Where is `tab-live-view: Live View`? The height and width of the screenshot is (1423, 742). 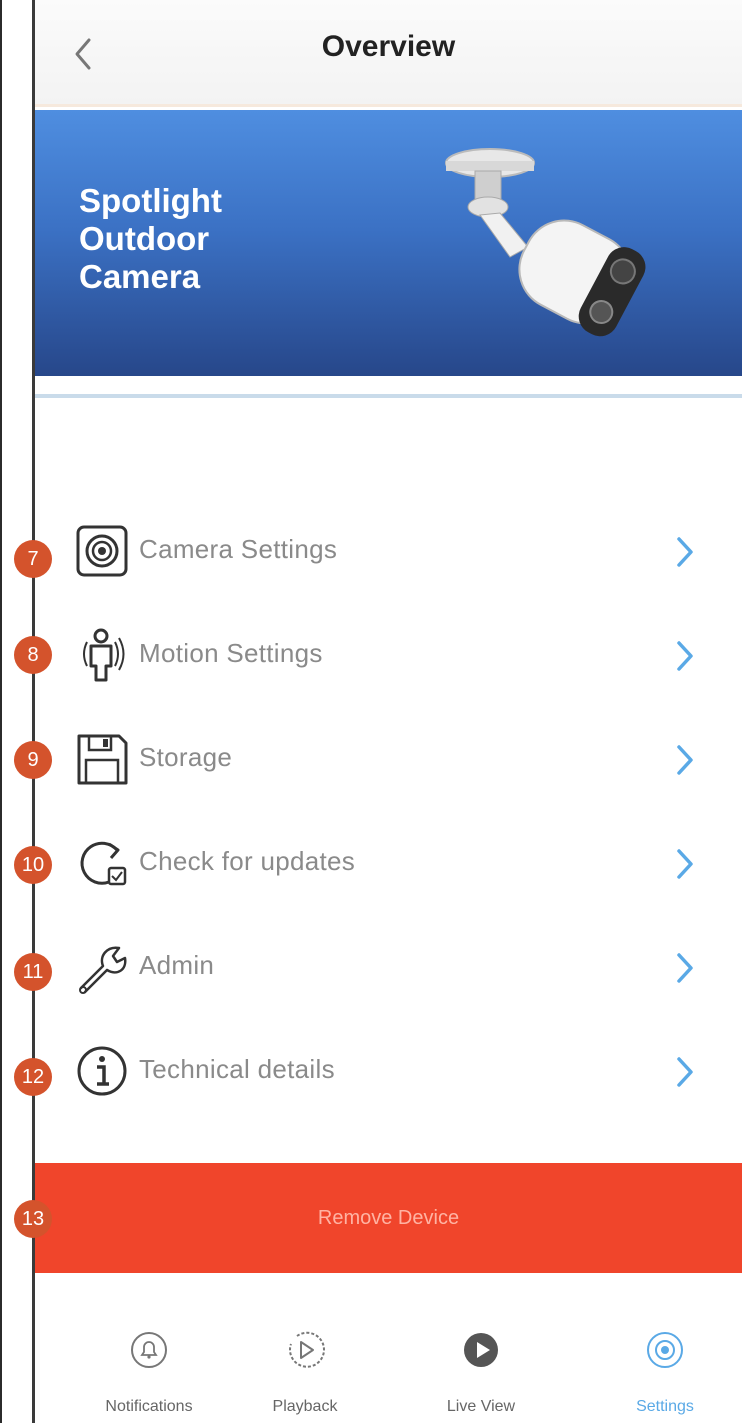 tab-live-view: Live View is located at coordinates (481, 1371).